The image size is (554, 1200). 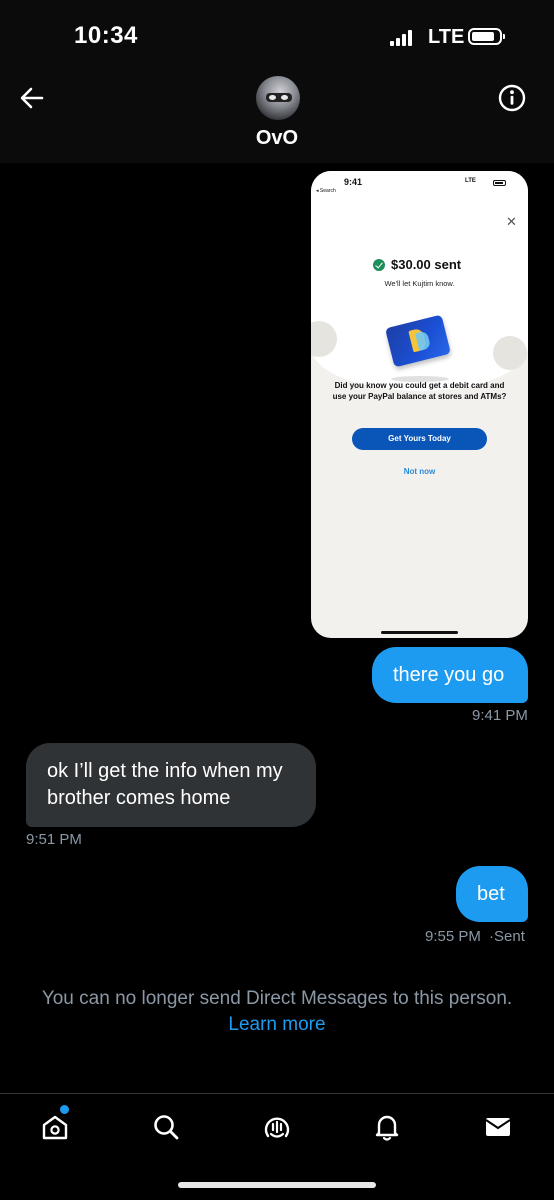 What do you see at coordinates (498, 1127) in the screenshot?
I see `messages-icon` at bounding box center [498, 1127].